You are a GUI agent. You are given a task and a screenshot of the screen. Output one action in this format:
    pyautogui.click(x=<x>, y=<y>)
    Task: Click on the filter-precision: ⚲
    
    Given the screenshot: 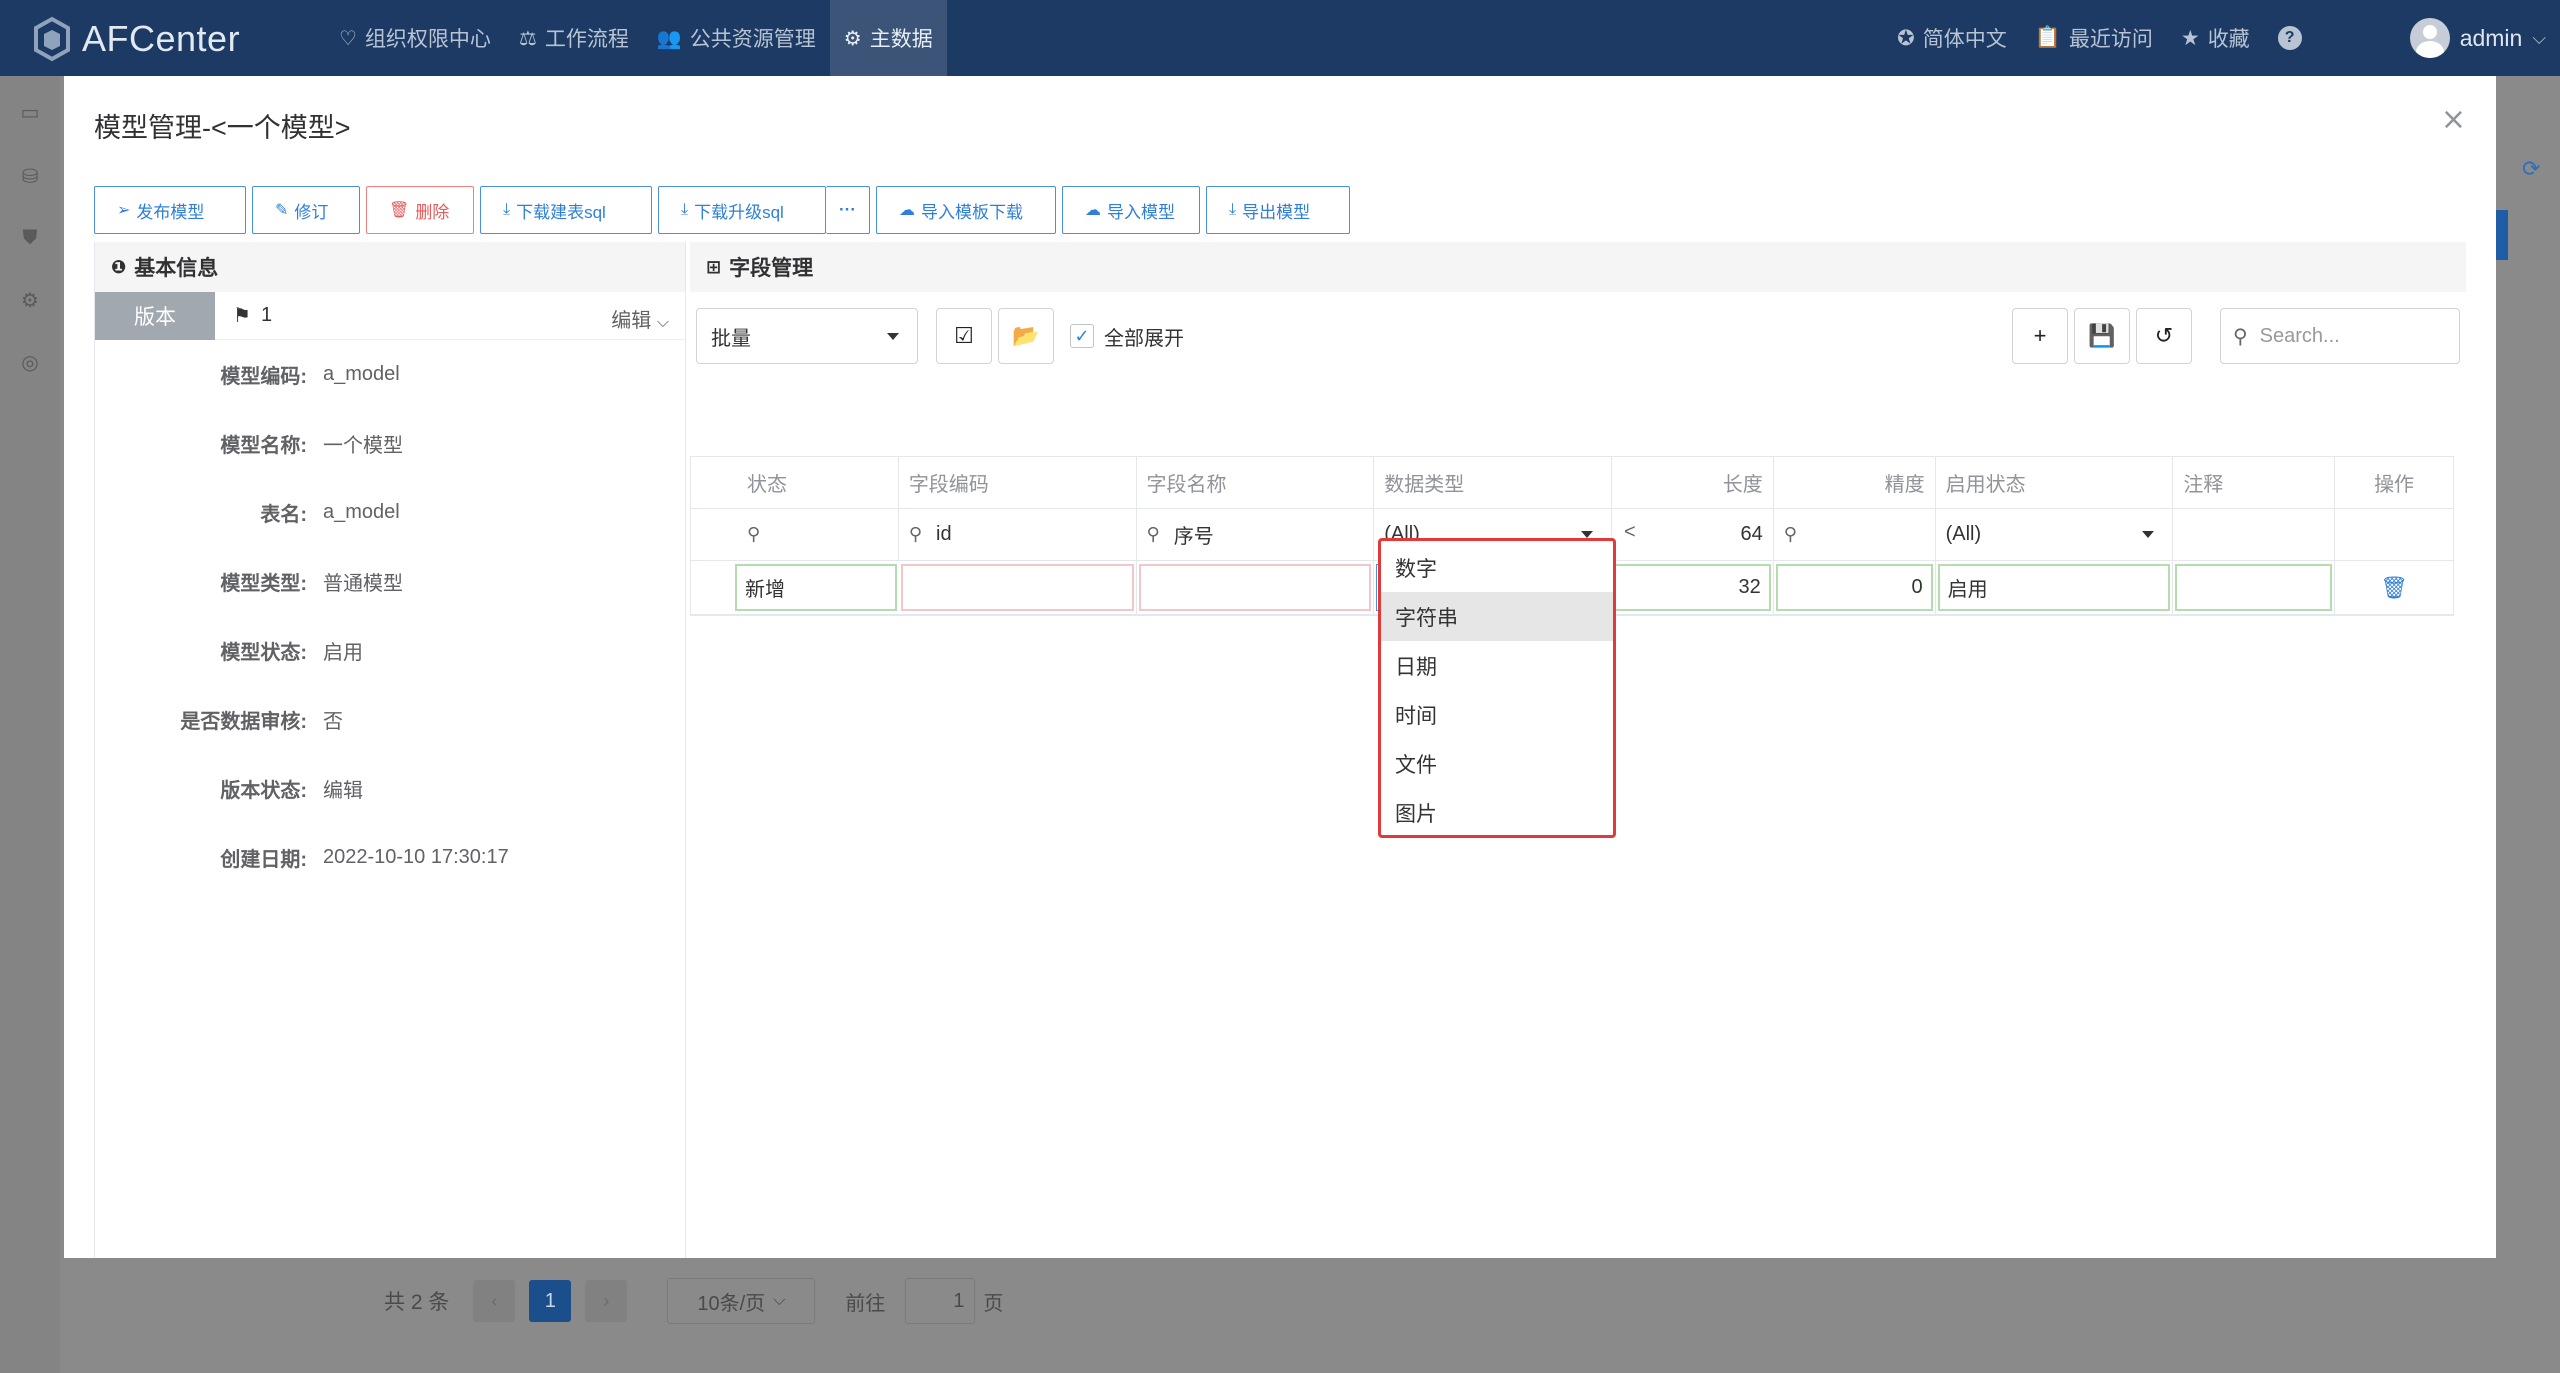 What is the action you would take?
    pyautogui.click(x=1855, y=534)
    